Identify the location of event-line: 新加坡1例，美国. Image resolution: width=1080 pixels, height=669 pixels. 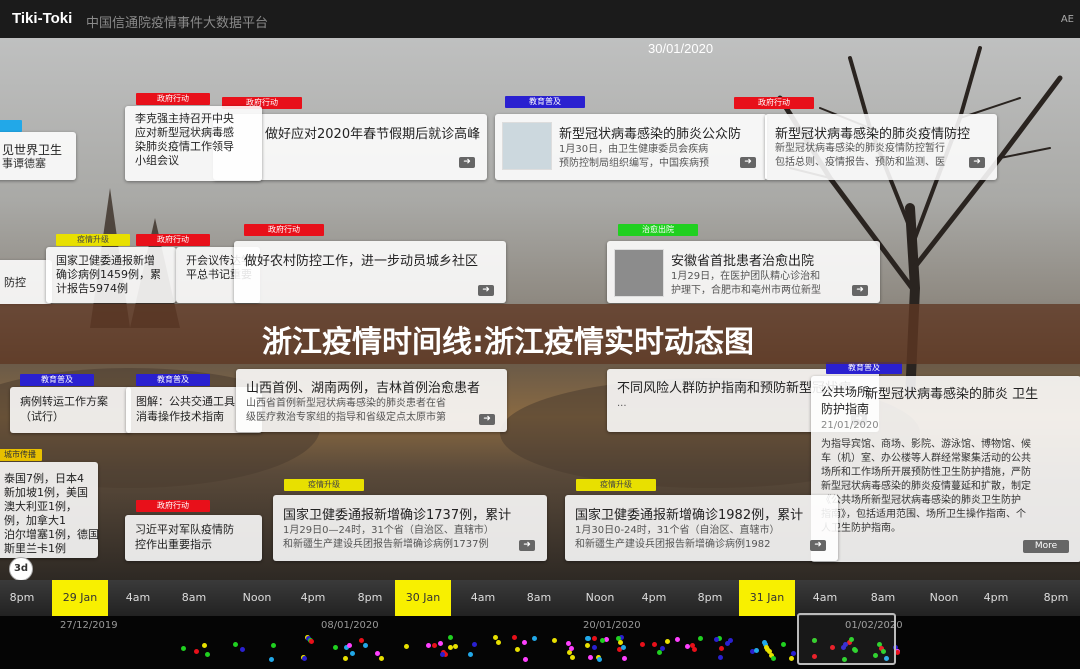
(46, 492).